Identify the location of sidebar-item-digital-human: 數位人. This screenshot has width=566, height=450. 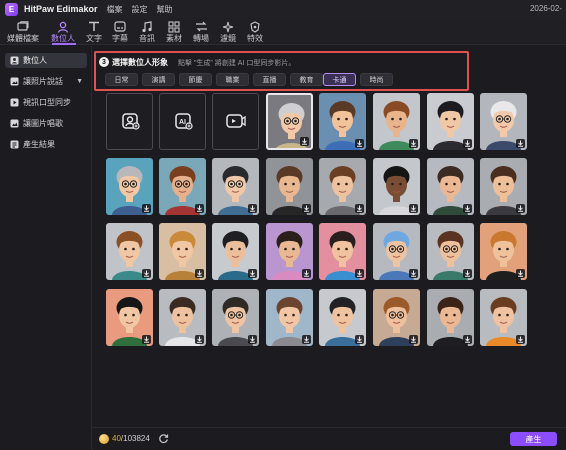
(46, 60).